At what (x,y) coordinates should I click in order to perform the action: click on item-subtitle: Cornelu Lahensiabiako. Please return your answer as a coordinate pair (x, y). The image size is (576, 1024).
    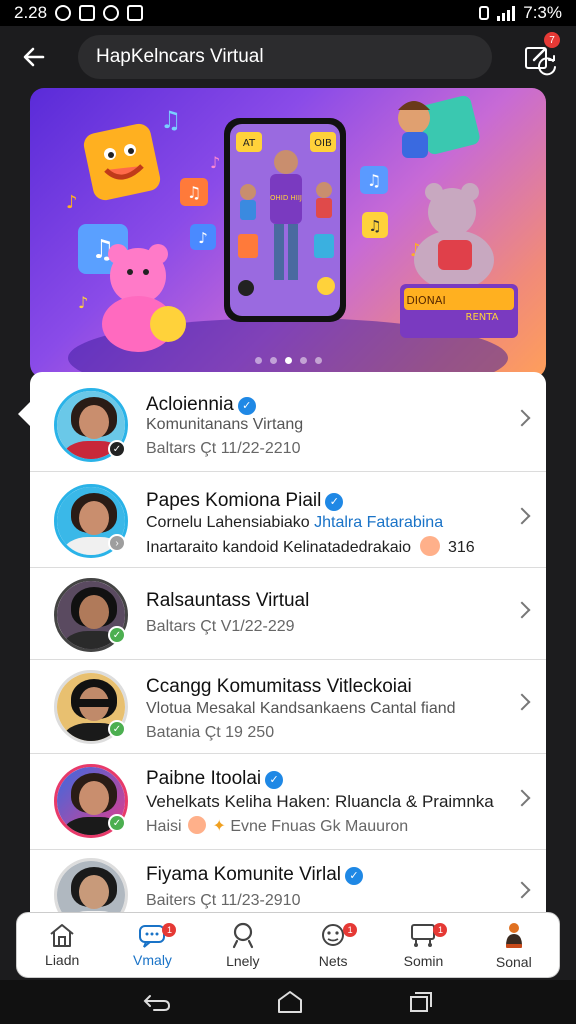
    Looking at the image, I should click on (230, 522).